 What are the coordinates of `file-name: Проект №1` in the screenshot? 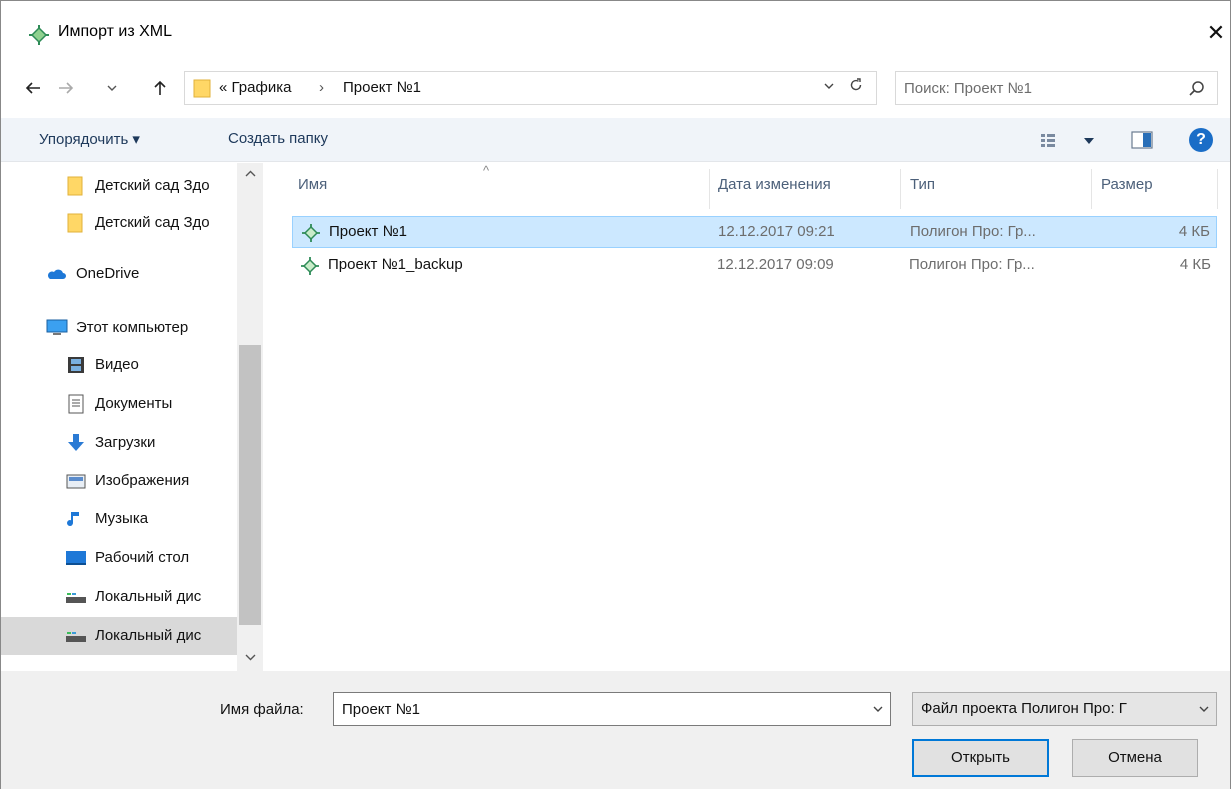 It's located at (368, 231).